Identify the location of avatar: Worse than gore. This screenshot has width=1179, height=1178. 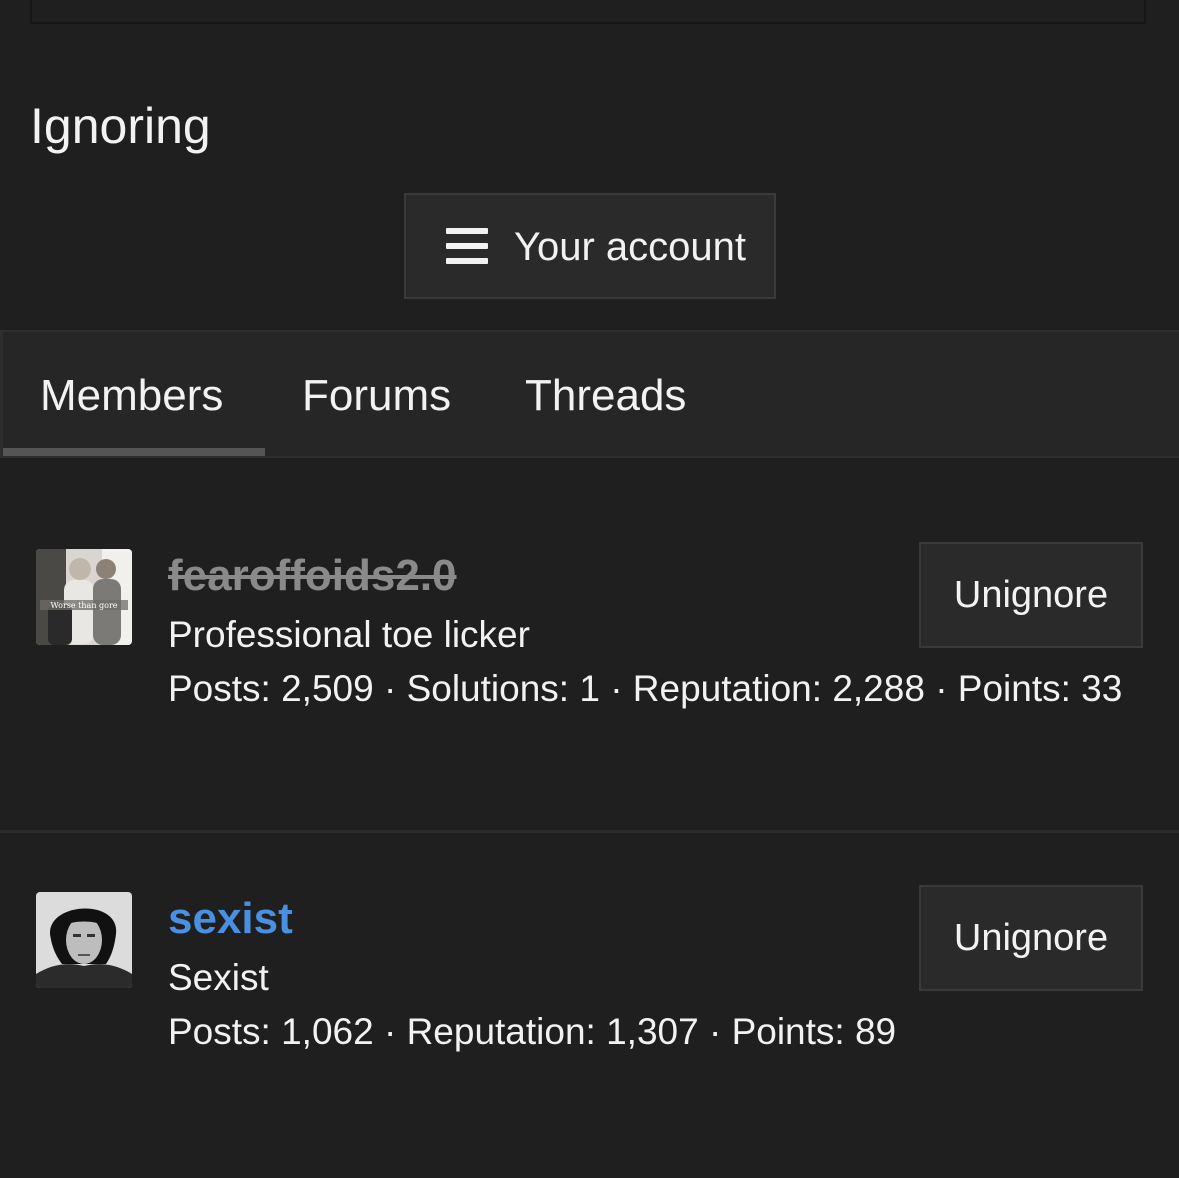
(84, 597).